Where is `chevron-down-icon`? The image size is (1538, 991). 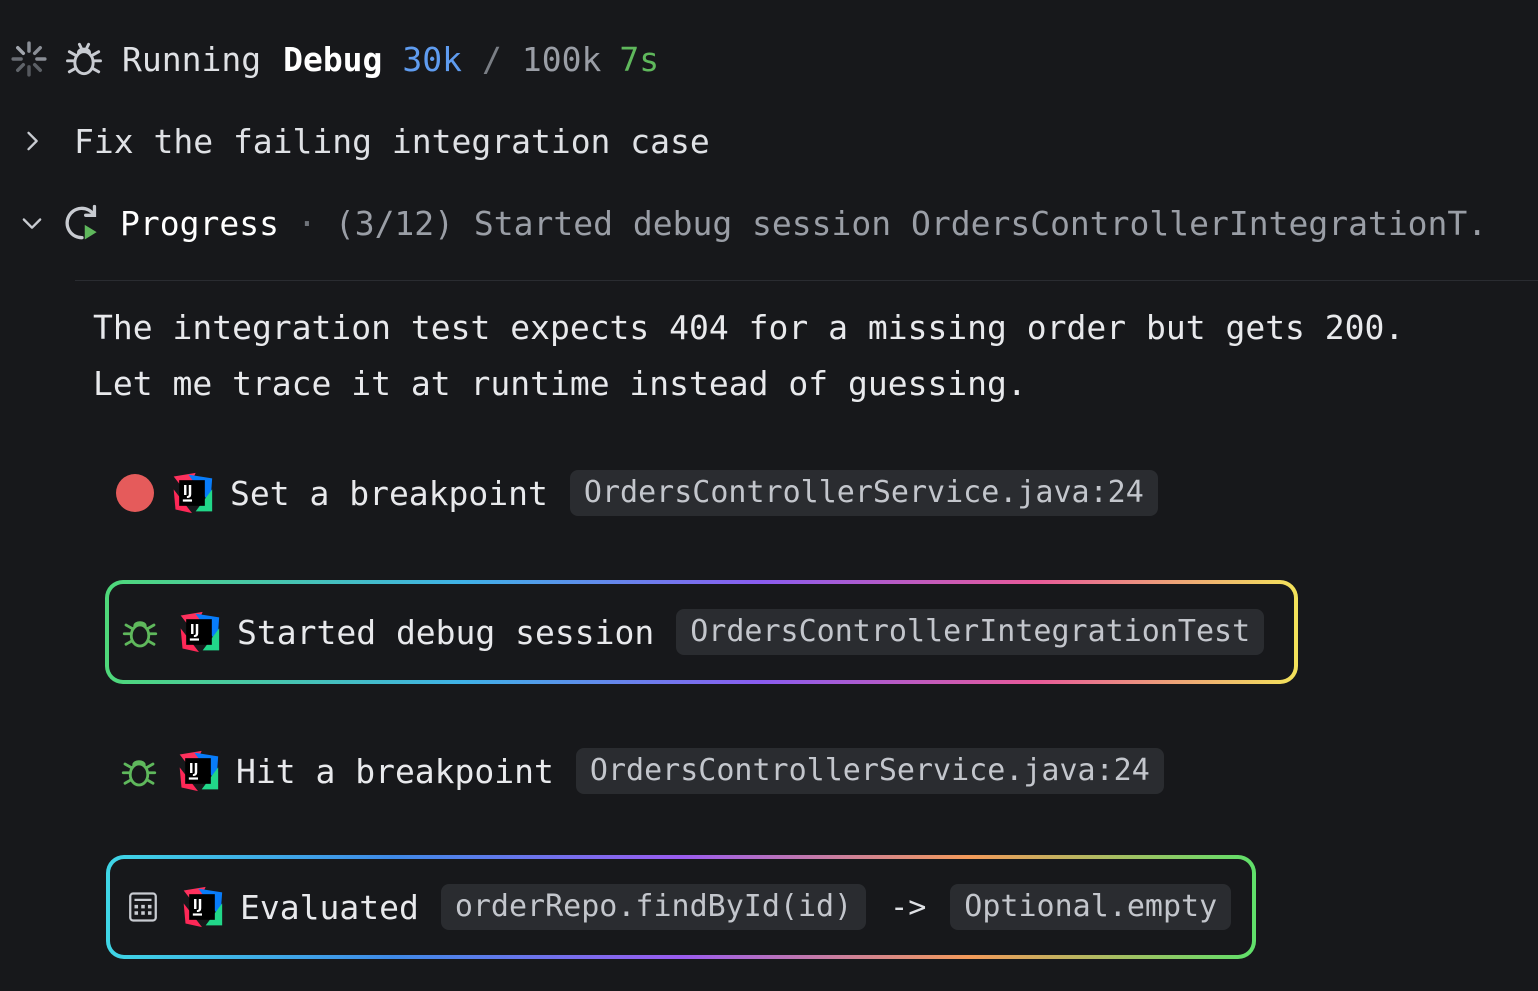
chevron-down-icon is located at coordinates (32, 223).